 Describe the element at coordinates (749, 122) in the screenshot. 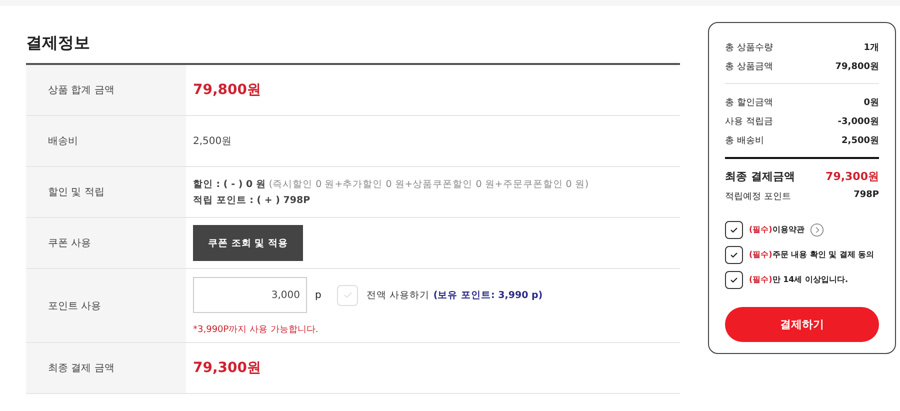

I see `summary-label: 사용 적립금` at that location.